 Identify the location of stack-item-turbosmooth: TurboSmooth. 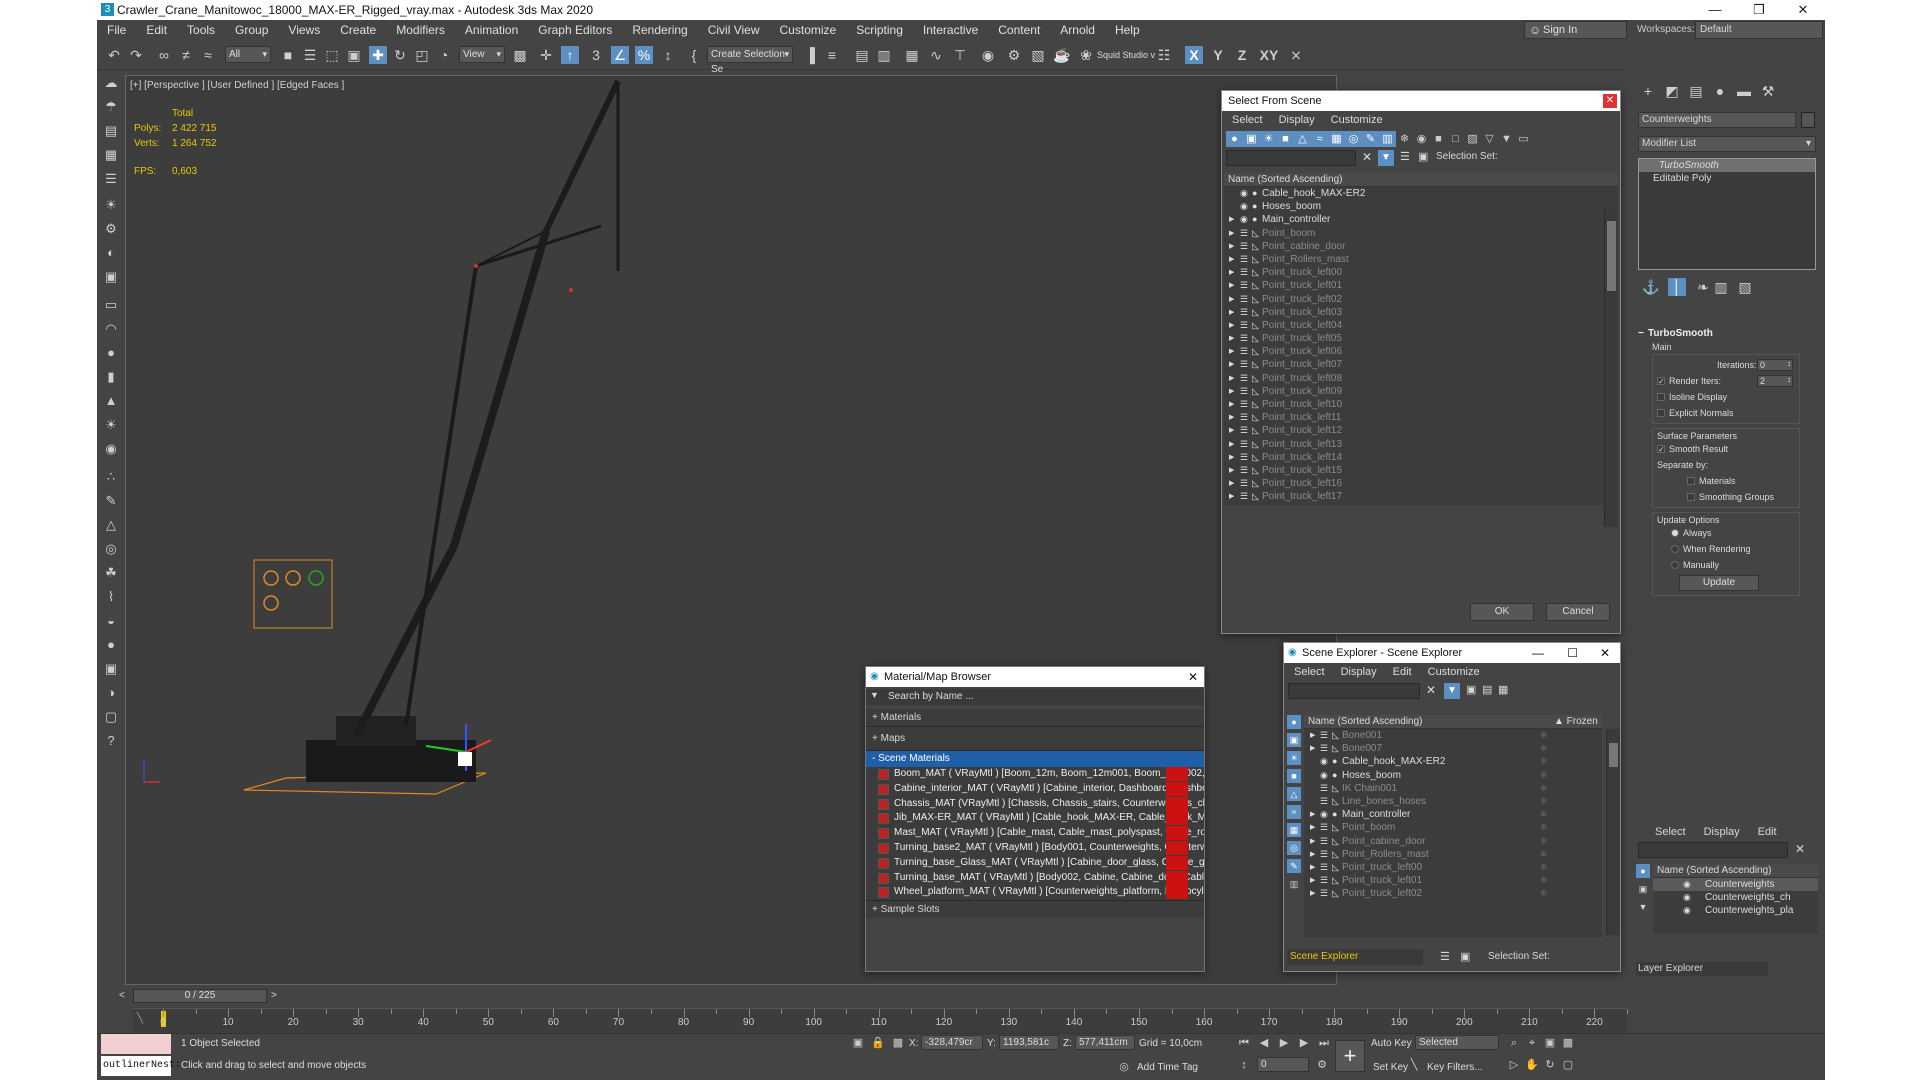
(1727, 165).